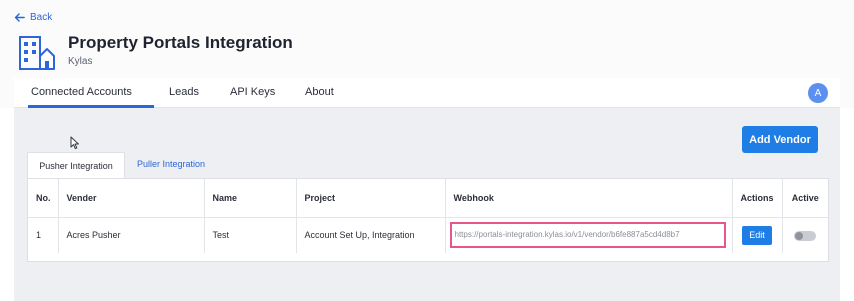 The width and height of the screenshot is (854, 301). What do you see at coordinates (41, 17) in the screenshot?
I see `back-label: Back` at bounding box center [41, 17].